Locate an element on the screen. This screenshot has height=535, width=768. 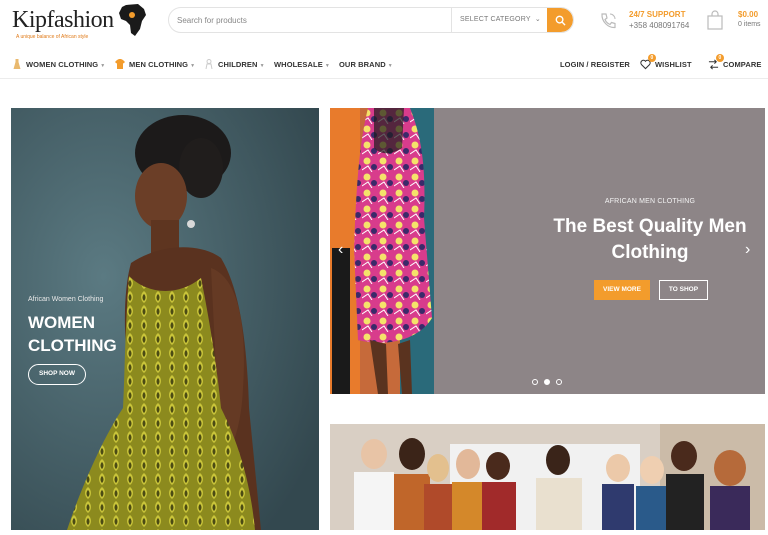
wishlist-count-badge: 0 is located at coordinates (652, 58).